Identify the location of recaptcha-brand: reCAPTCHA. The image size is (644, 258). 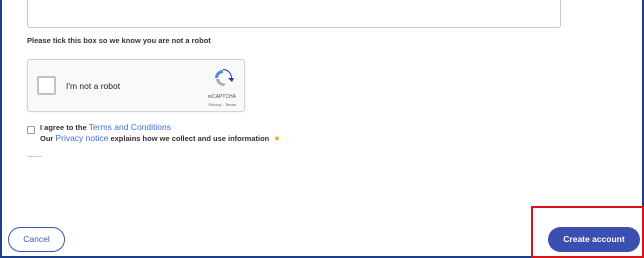
(221, 97).